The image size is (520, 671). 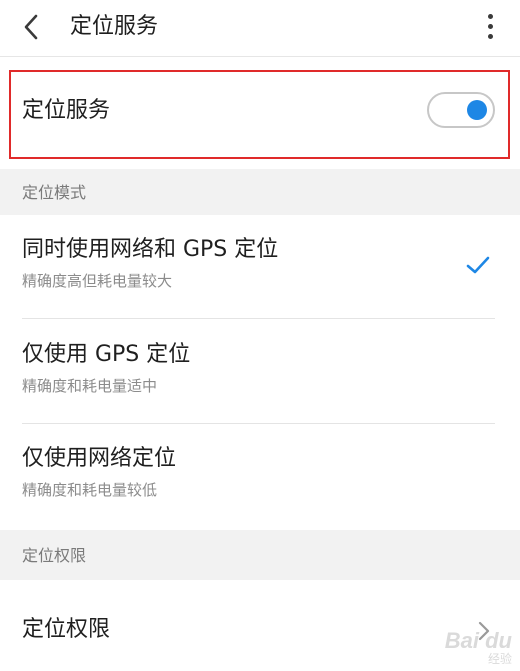 I want to click on app-header: 定位服务, so click(x=260, y=28).